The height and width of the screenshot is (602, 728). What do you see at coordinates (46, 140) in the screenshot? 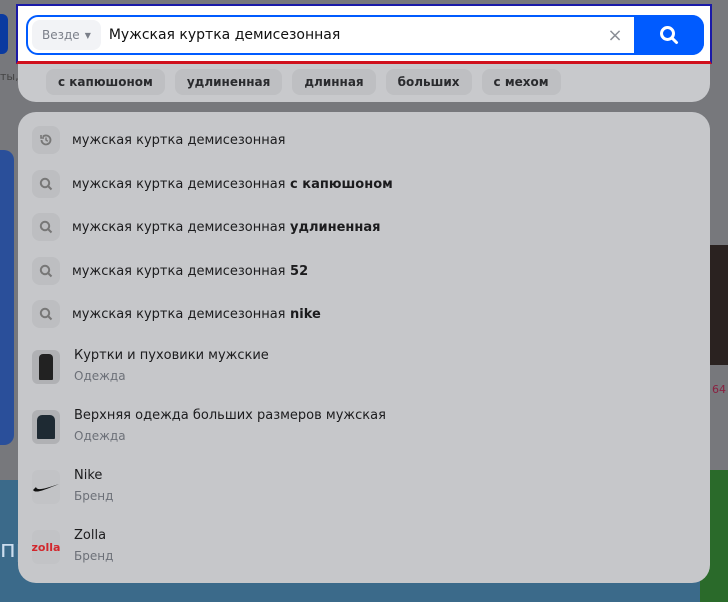
I see `history-icon` at bounding box center [46, 140].